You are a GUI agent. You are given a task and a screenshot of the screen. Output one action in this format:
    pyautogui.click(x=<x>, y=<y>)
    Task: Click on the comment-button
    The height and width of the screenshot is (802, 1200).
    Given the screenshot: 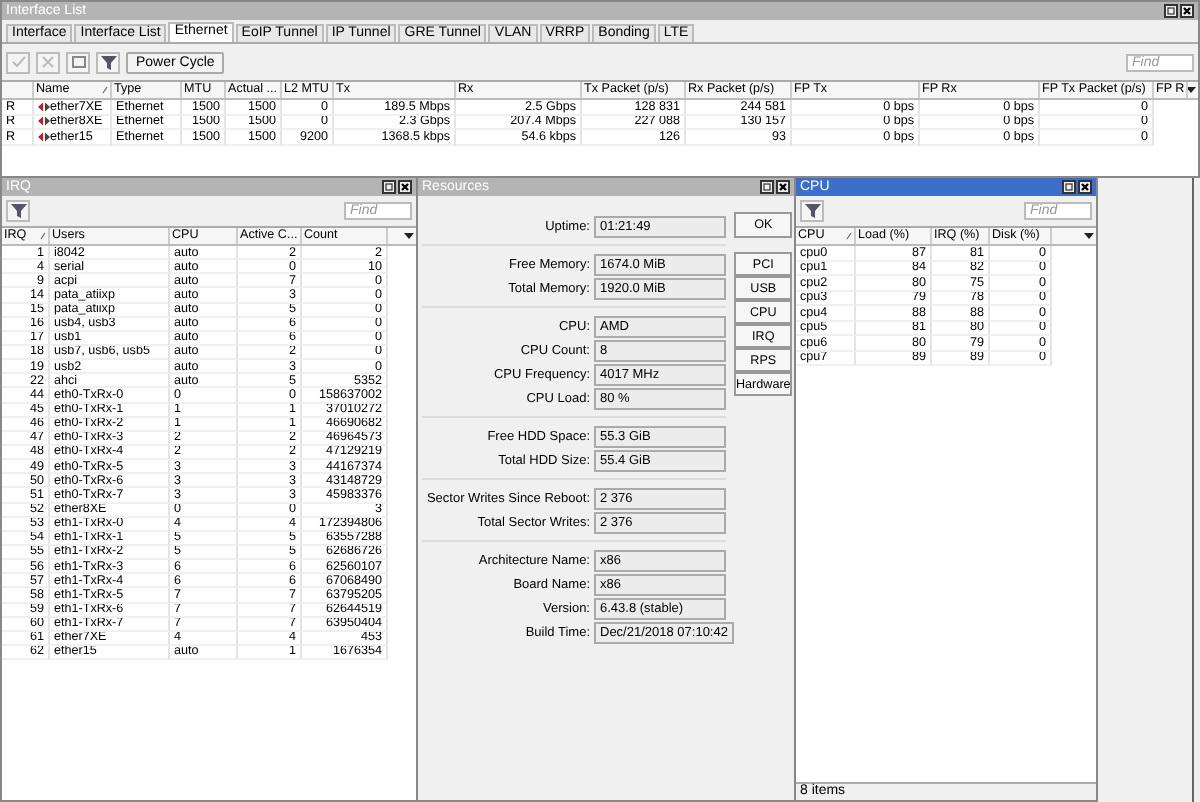 What is the action you would take?
    pyautogui.click(x=78, y=62)
    